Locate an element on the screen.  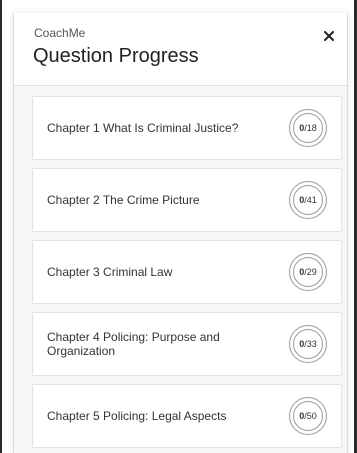
chapter-item: Chapter 2 The Crime Picture 0/41 is located at coordinates (187, 200).